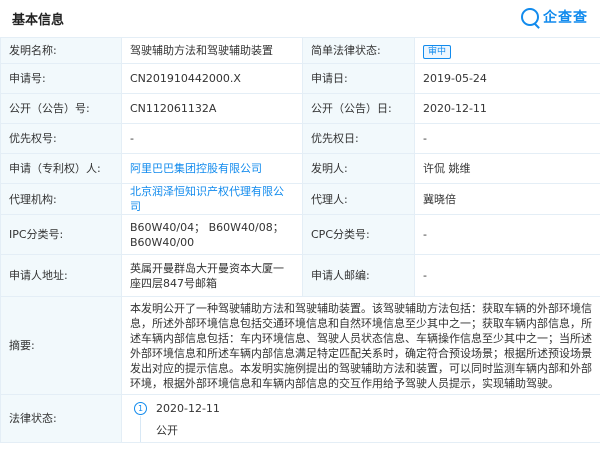 This screenshot has width=600, height=464. What do you see at coordinates (565, 18) in the screenshot?
I see `logo-text: 企查查` at bounding box center [565, 18].